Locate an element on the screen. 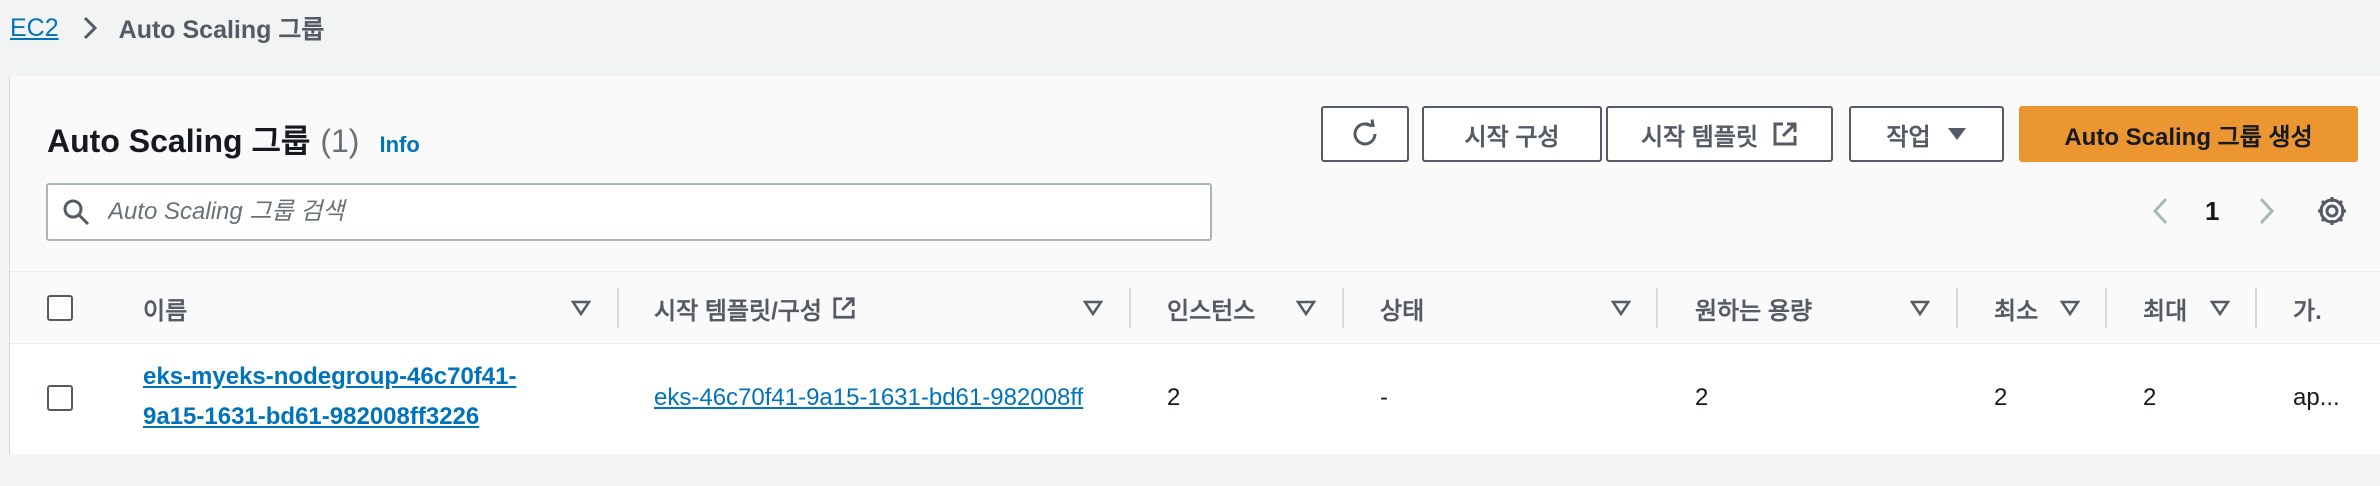  column-header-label: 원하는 용량 is located at coordinates (1754, 311).